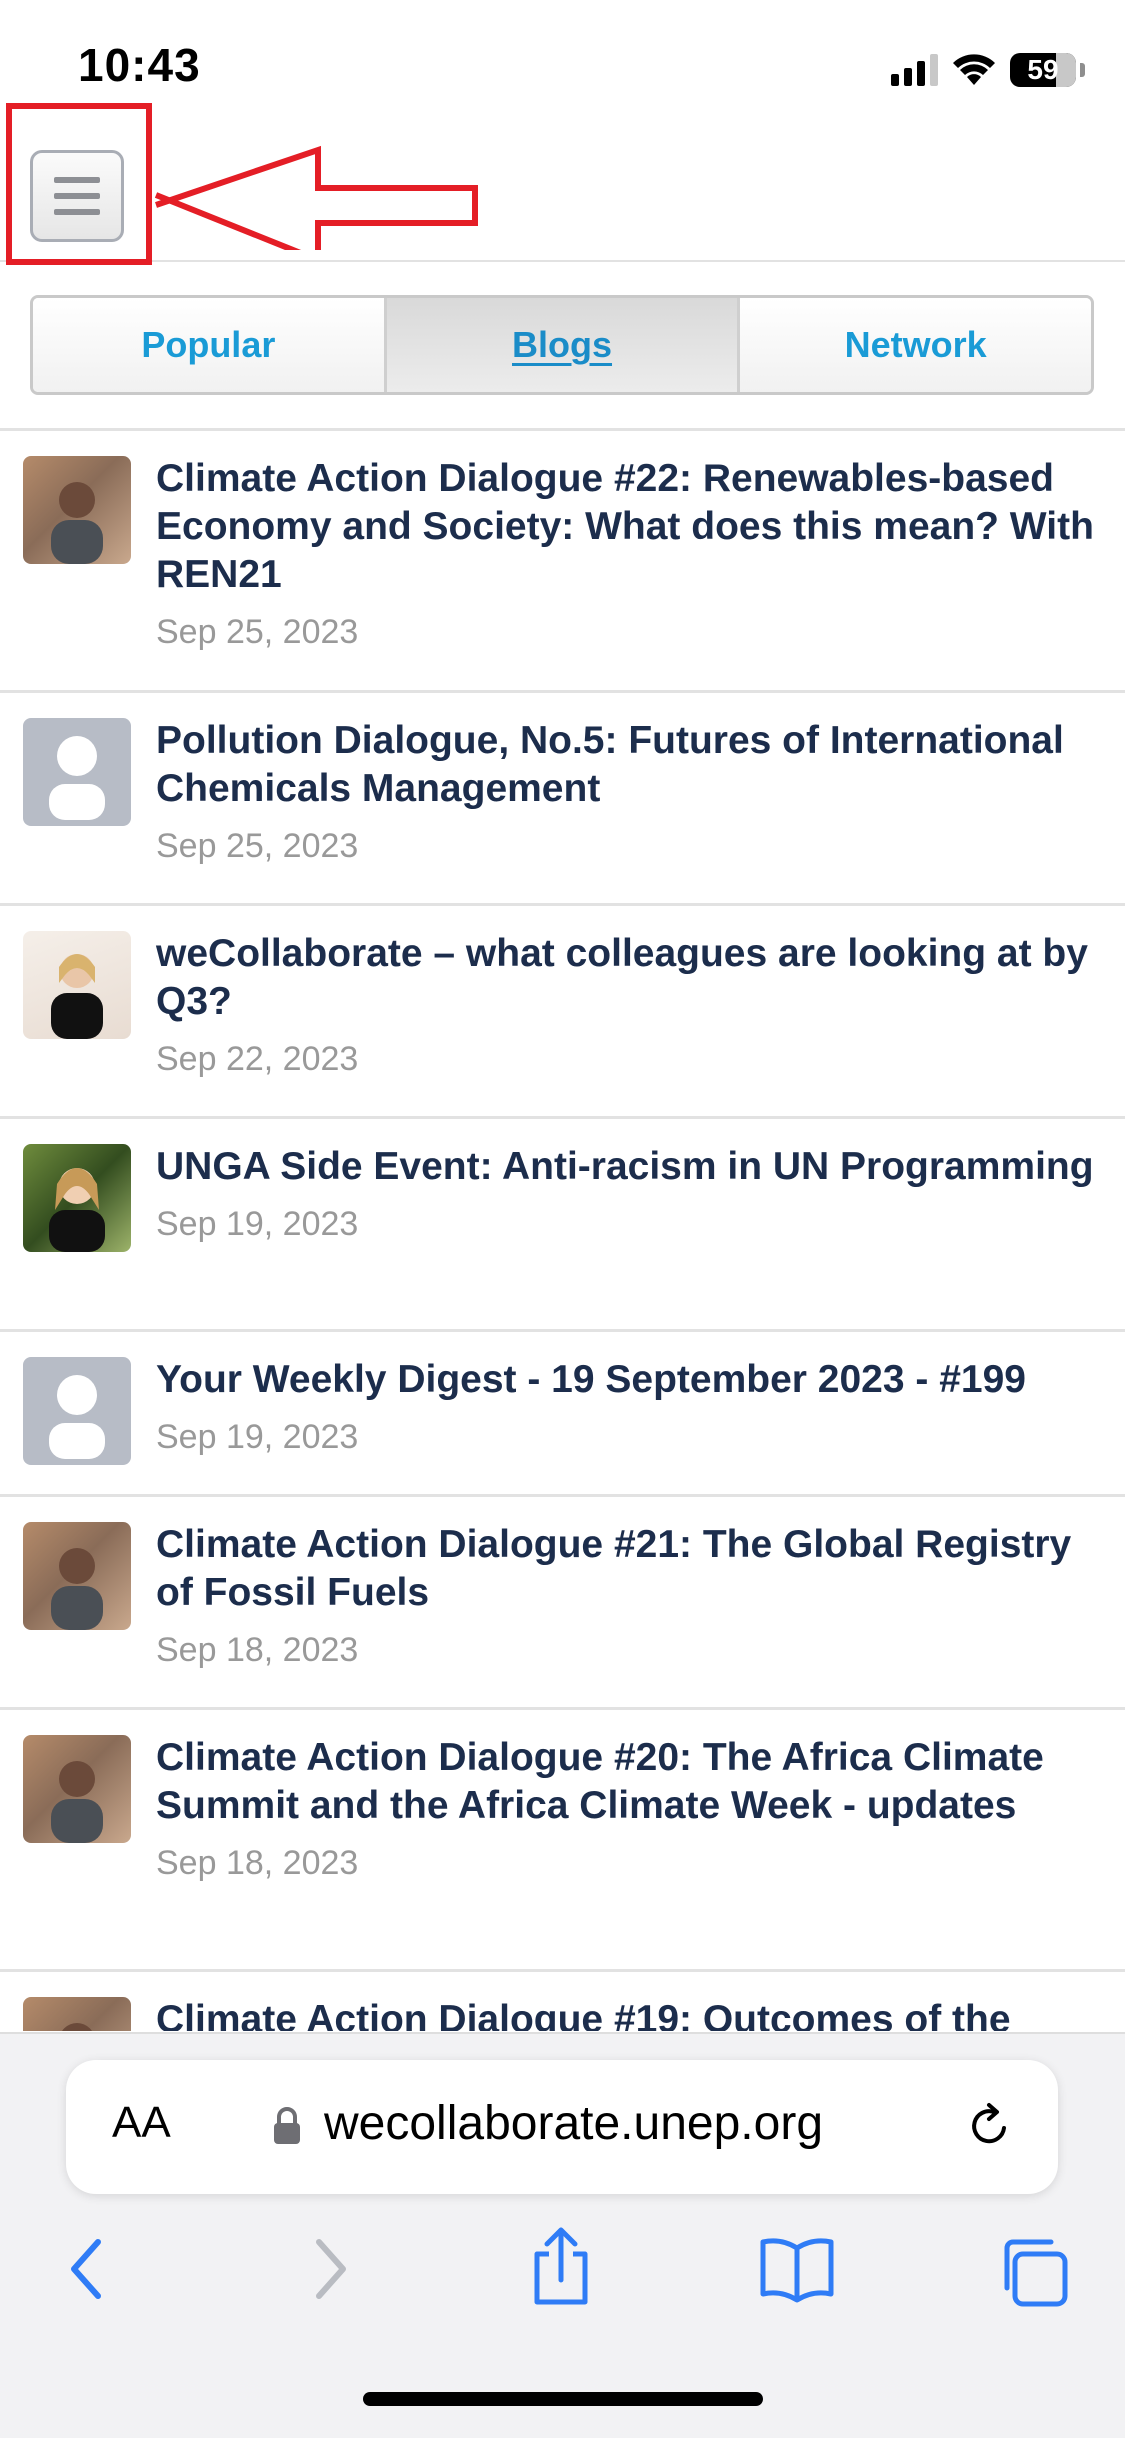  I want to click on status-bar: 10:43 59, so click(562, 50).